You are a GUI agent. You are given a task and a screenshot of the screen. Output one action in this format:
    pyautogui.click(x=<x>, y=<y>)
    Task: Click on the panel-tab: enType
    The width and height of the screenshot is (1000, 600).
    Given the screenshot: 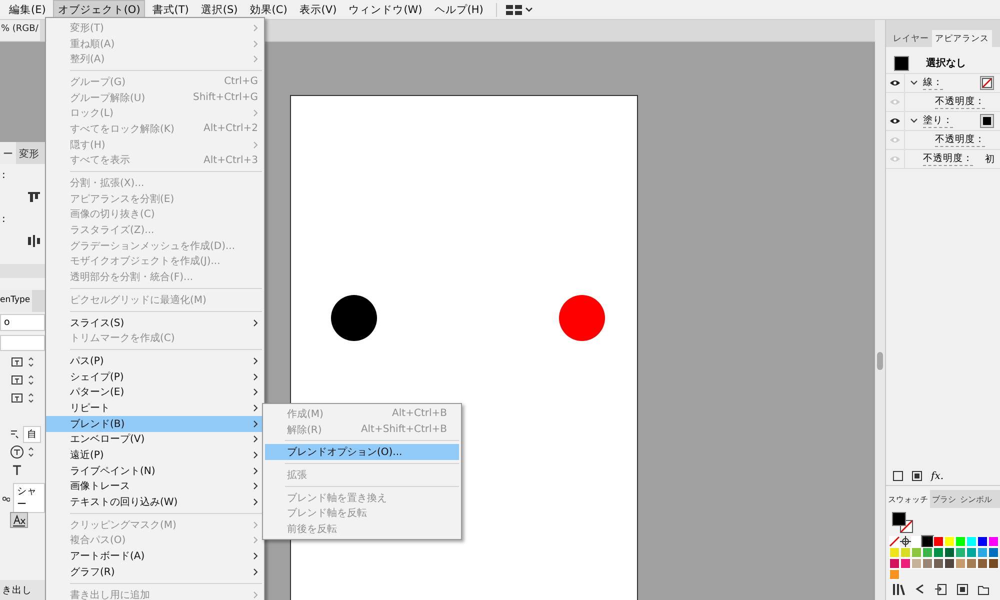 What is the action you would take?
    pyautogui.click(x=16, y=301)
    